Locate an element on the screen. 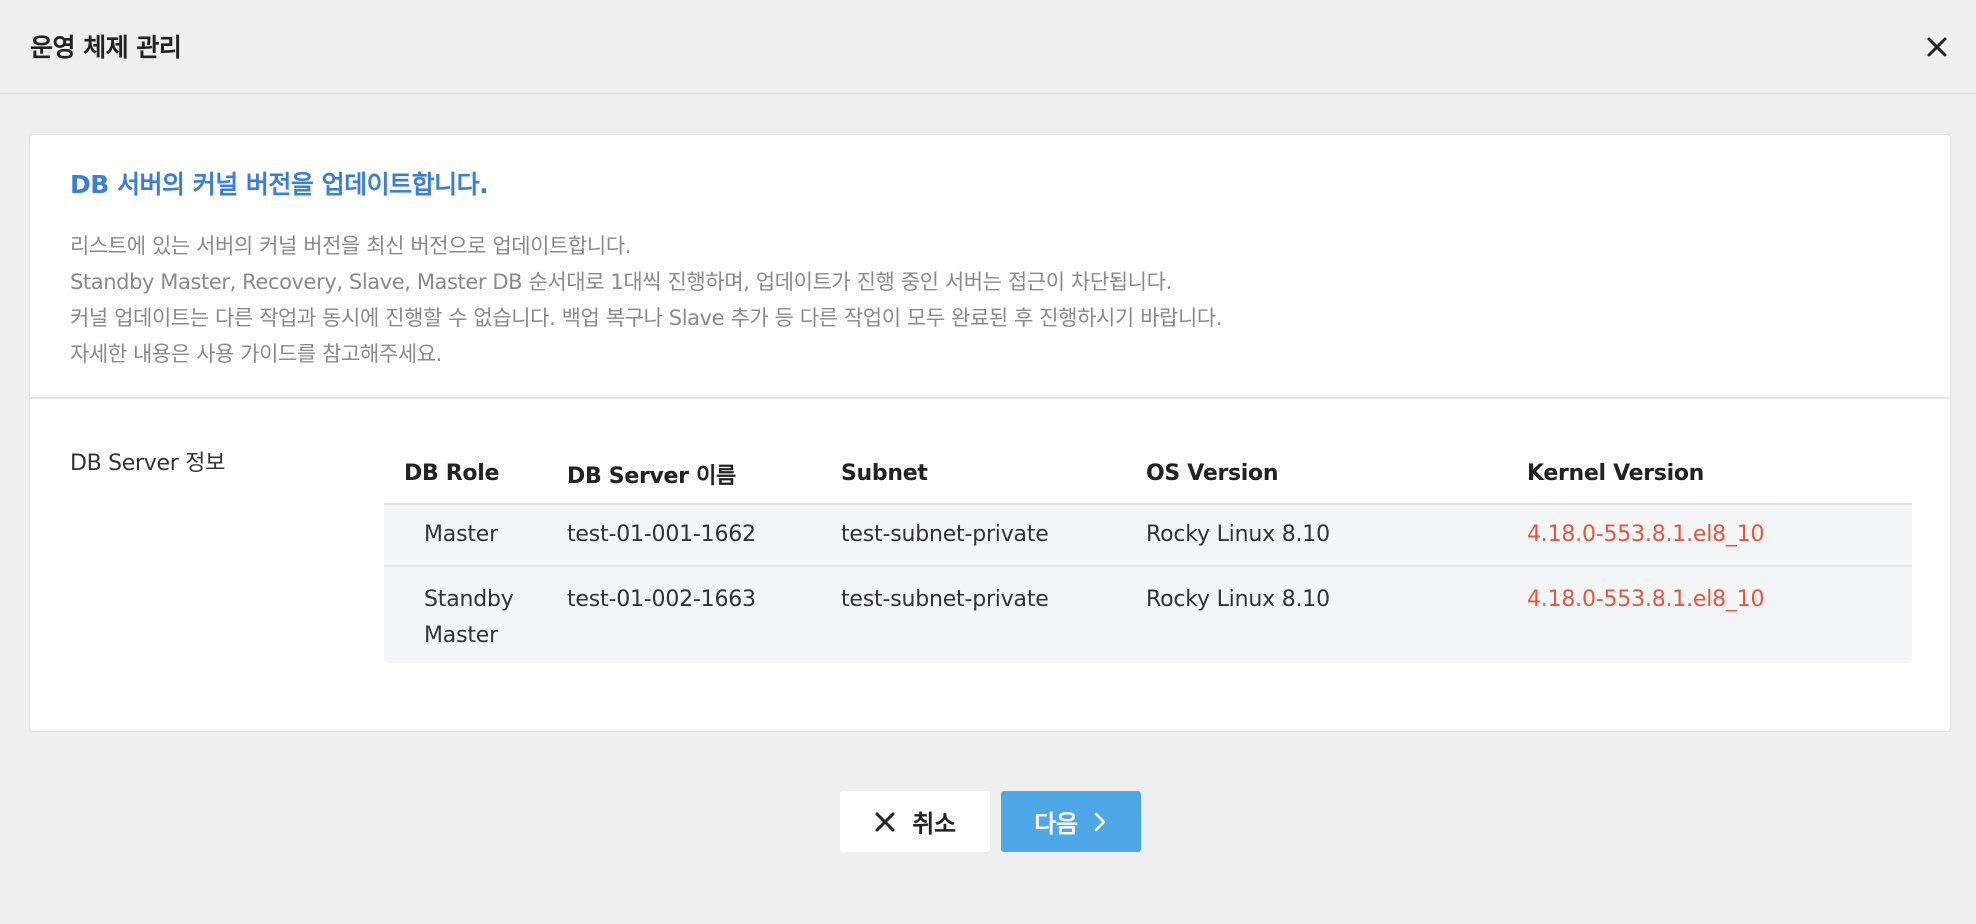 This screenshot has height=924, width=1976. cancel-button: 취소 is located at coordinates (915, 821).